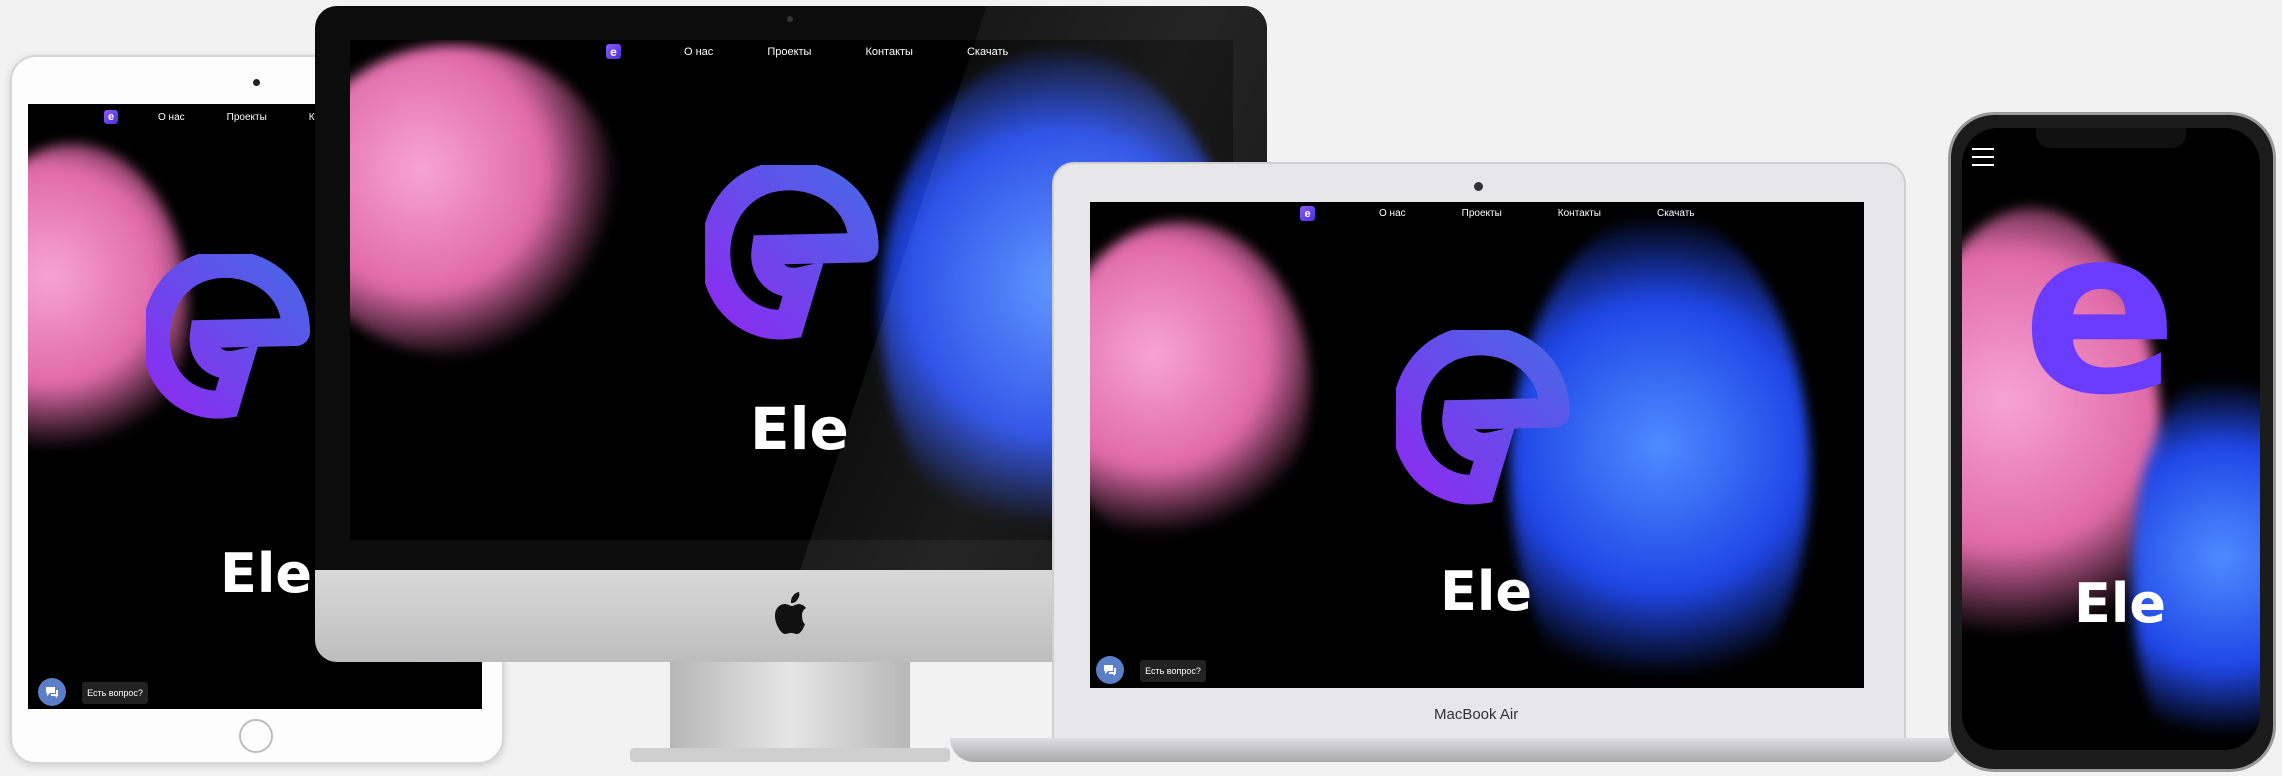 This screenshot has width=2282, height=776. What do you see at coordinates (1676, 213) in the screenshot?
I see `nav-link-download: Скачать` at bounding box center [1676, 213].